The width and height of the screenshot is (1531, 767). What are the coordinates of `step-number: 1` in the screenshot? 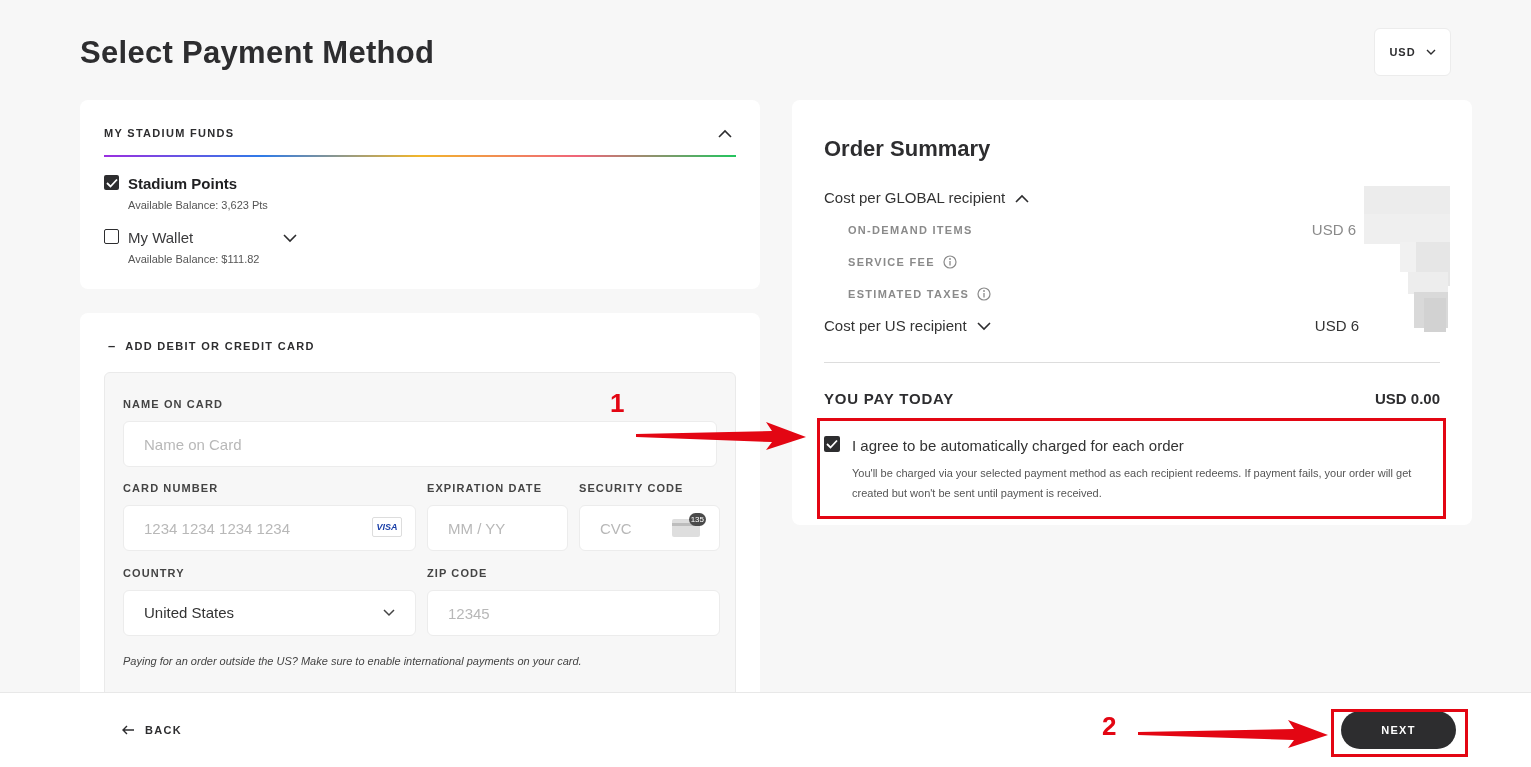 It's located at (617, 403).